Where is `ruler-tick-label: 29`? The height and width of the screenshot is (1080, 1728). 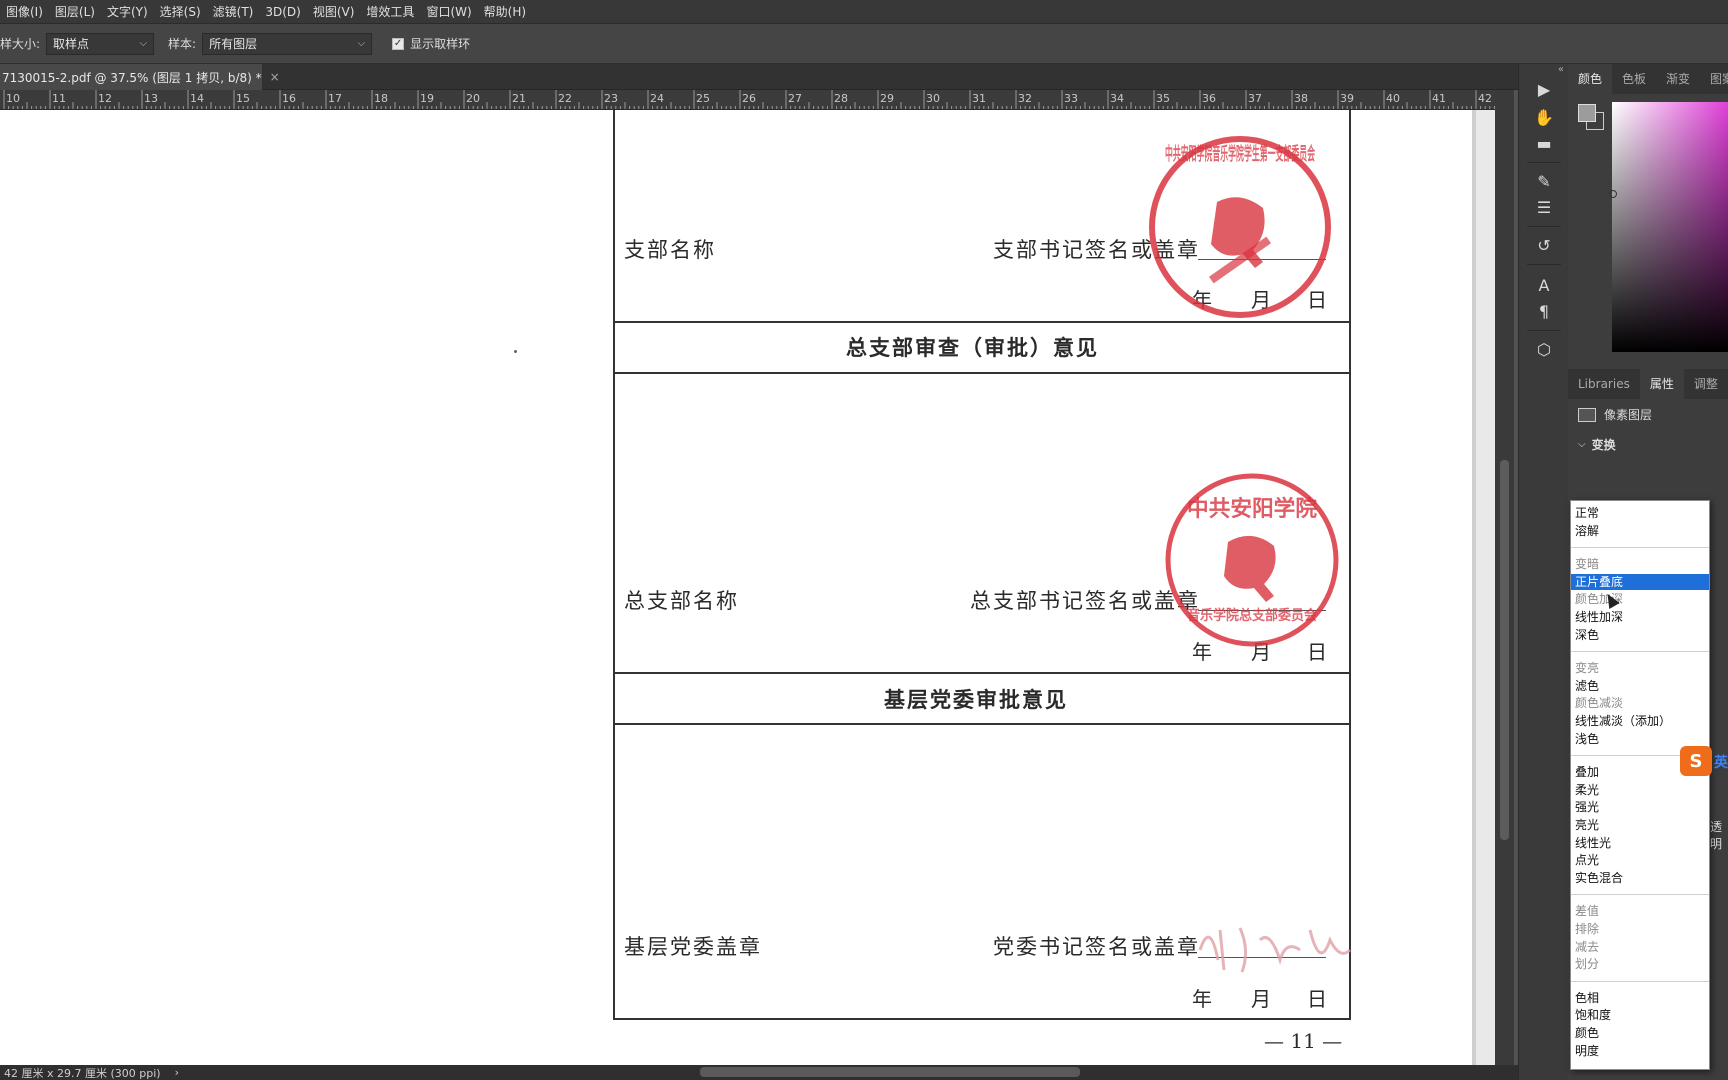 ruler-tick-label: 29 is located at coordinates (887, 98).